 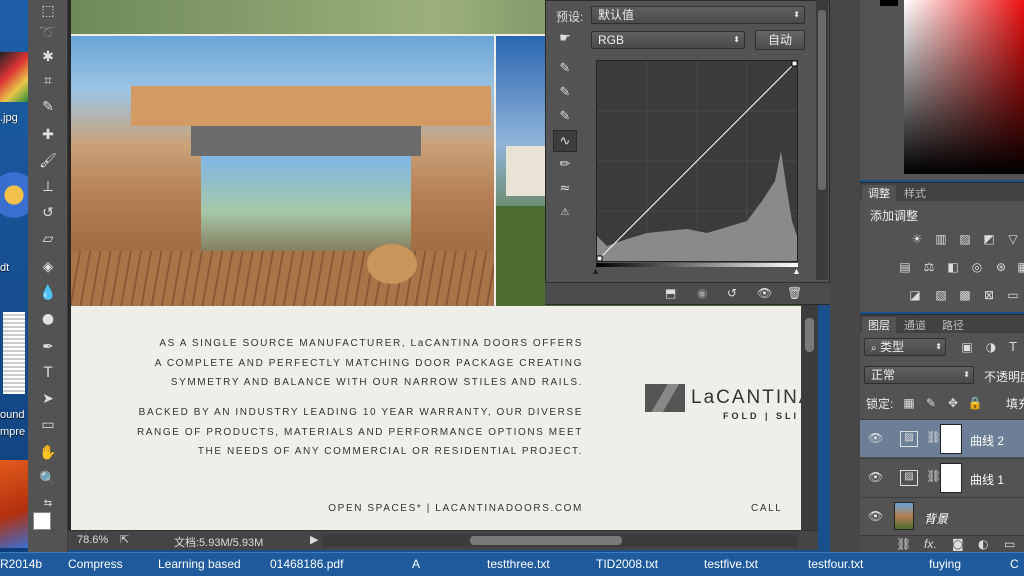 What do you see at coordinates (917, 239) in the screenshot?
I see `brightness-icon: ☀` at bounding box center [917, 239].